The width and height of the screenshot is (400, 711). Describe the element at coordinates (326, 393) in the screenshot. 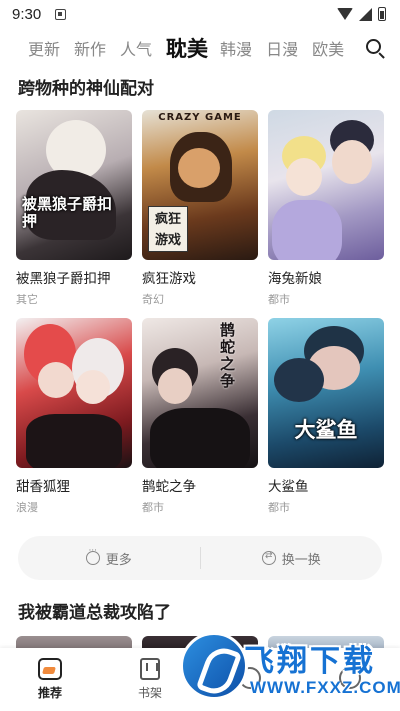

I see `comic-cover: 大鲨鱼` at that location.